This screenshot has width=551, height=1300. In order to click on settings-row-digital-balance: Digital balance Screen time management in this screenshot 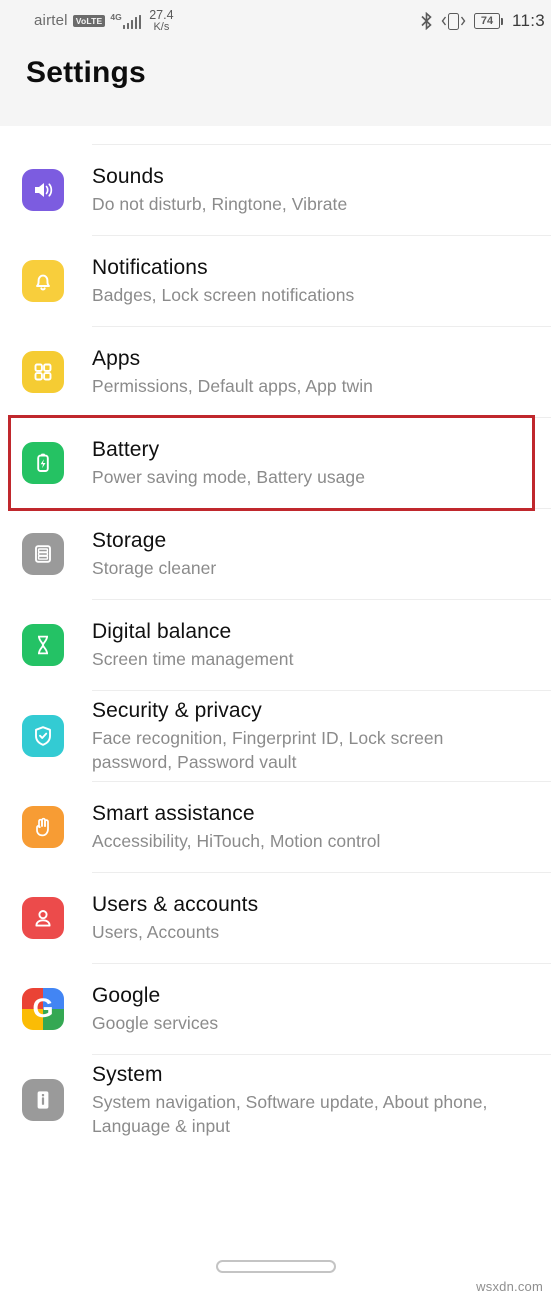, I will do `click(275, 645)`.